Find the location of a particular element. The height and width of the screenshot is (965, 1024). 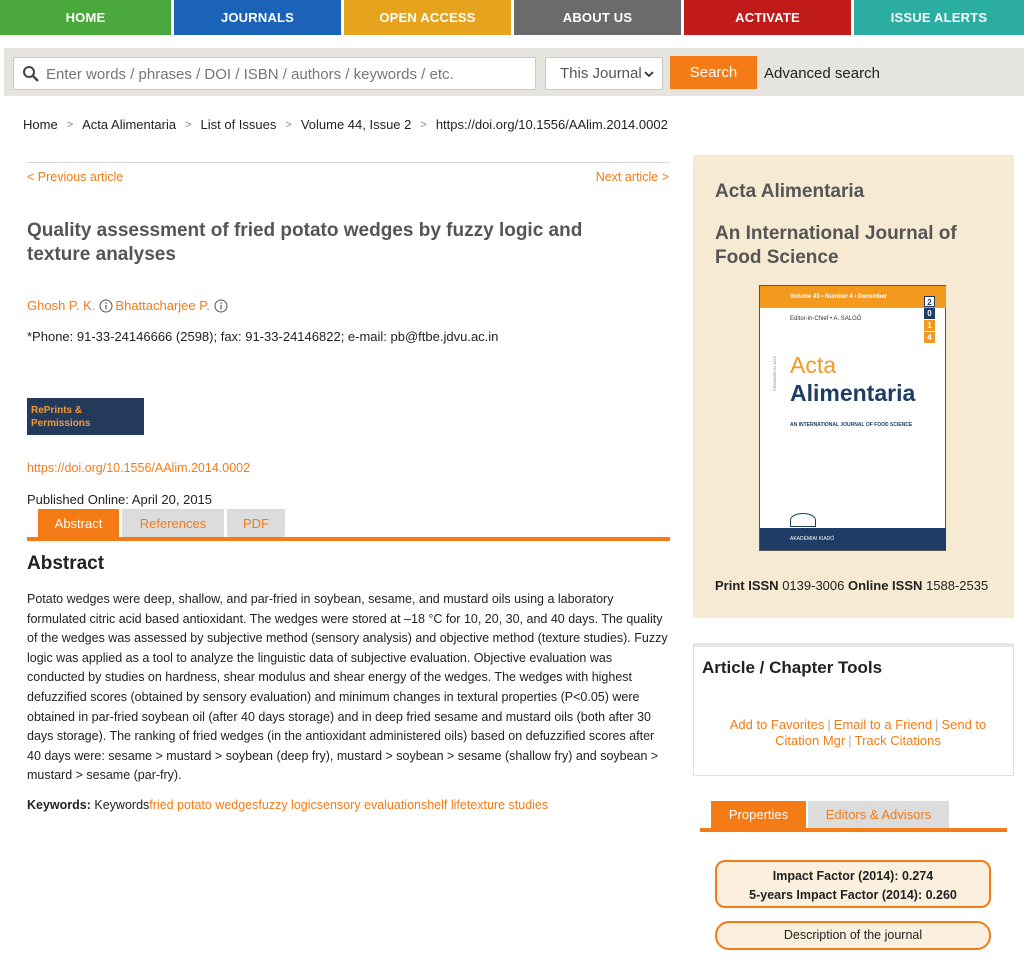

keyword-link: fried potato wedges is located at coordinates (203, 805).